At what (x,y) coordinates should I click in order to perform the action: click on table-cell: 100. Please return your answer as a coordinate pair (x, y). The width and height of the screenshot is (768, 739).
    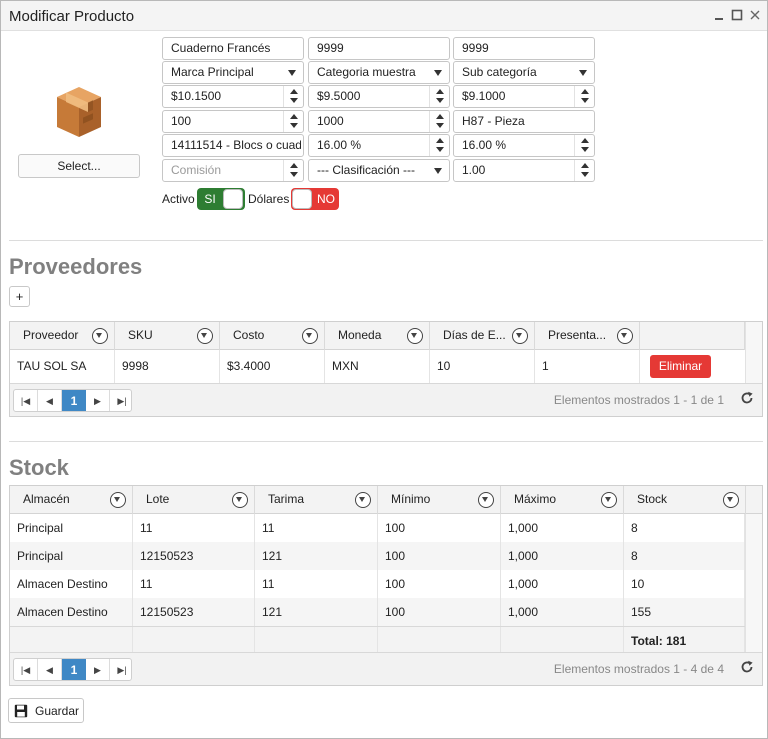
    Looking at the image, I should click on (439, 584).